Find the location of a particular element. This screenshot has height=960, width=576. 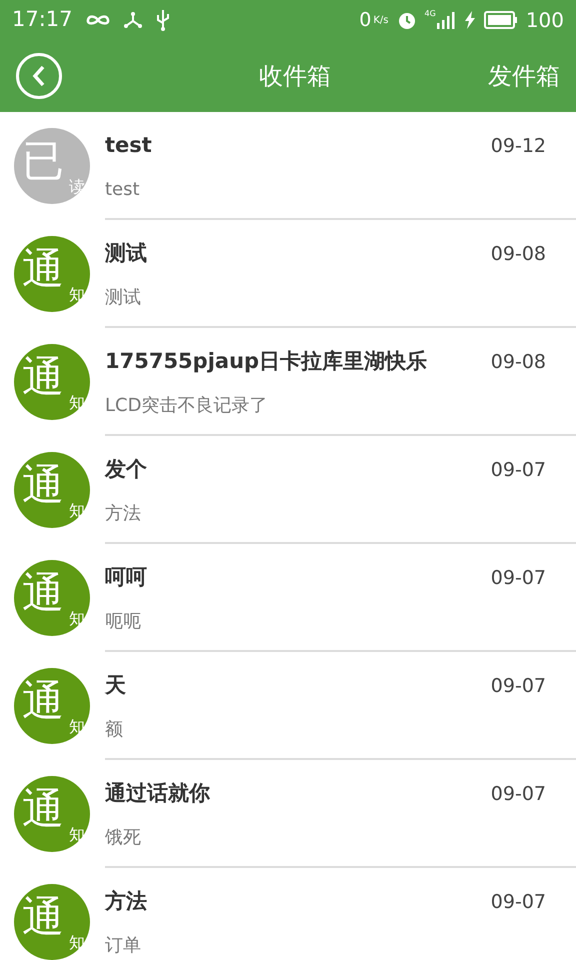

message-title: 测试 is located at coordinates (126, 253).